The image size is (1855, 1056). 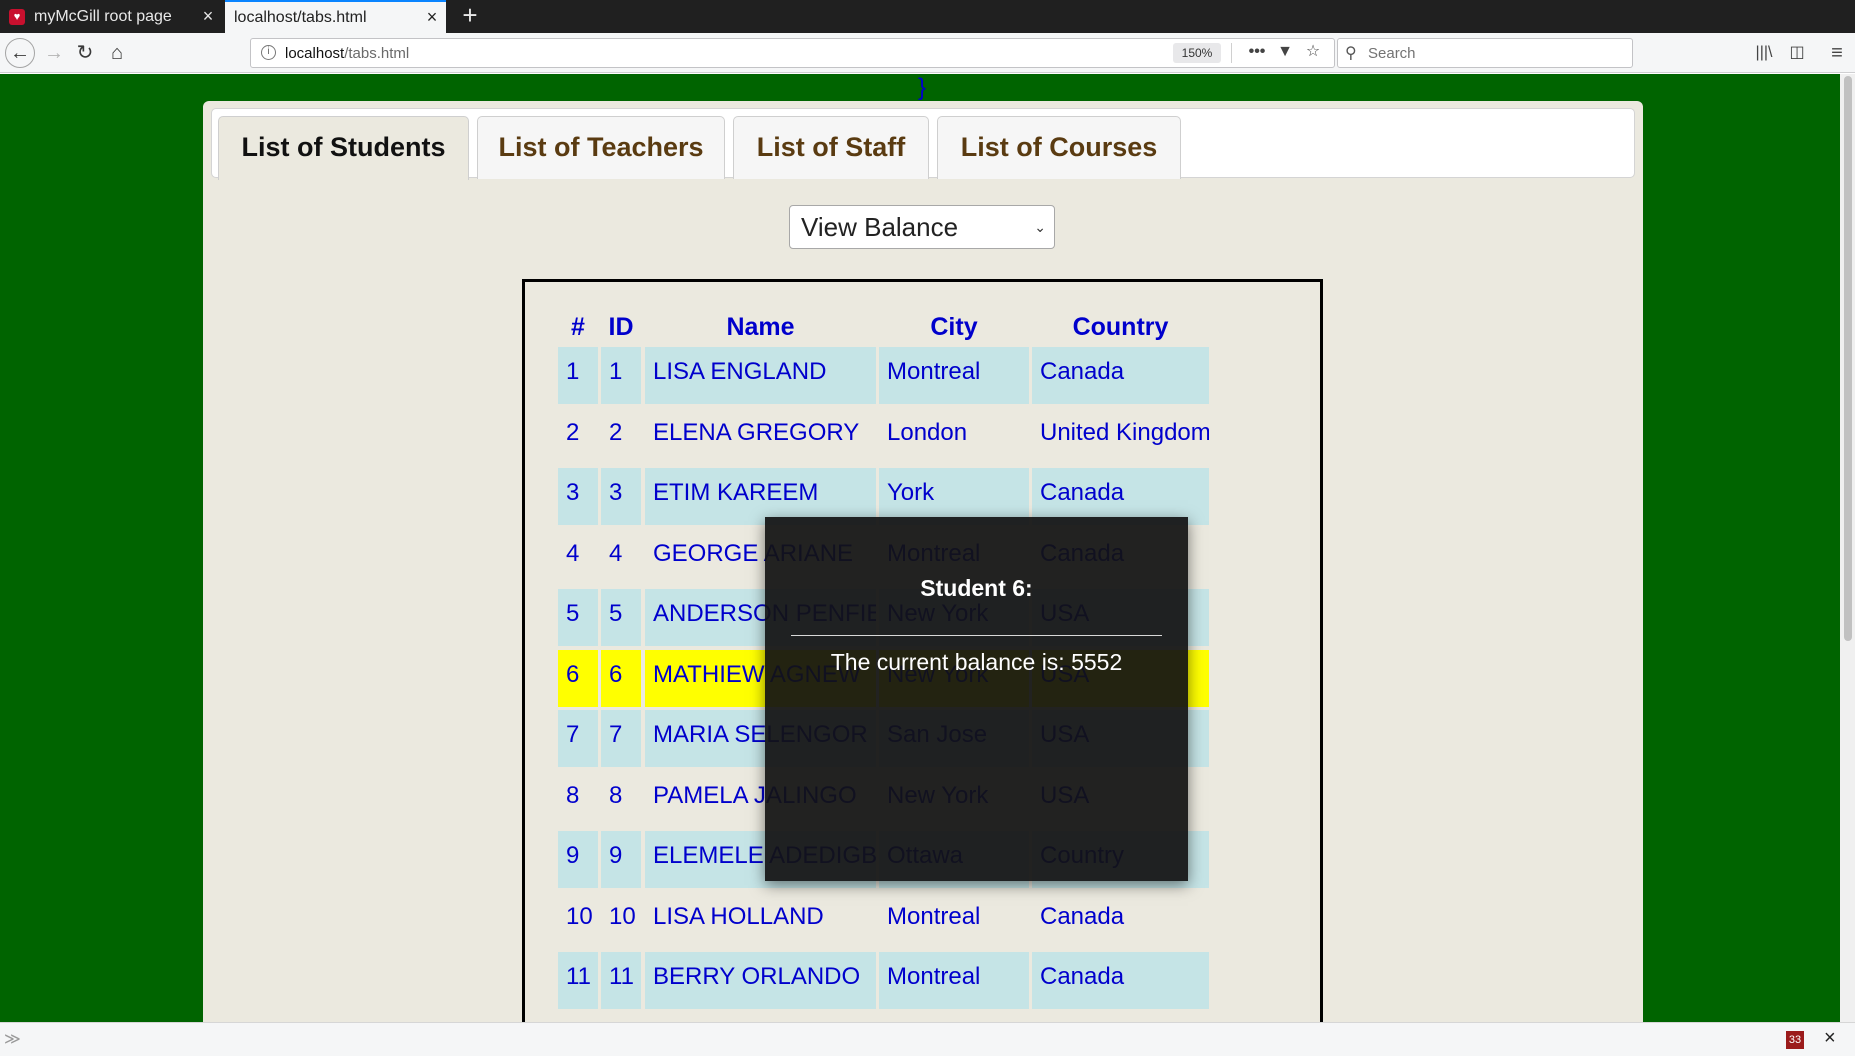 What do you see at coordinates (1040, 227) in the screenshot?
I see `chevron-down-icon: ⌄` at bounding box center [1040, 227].